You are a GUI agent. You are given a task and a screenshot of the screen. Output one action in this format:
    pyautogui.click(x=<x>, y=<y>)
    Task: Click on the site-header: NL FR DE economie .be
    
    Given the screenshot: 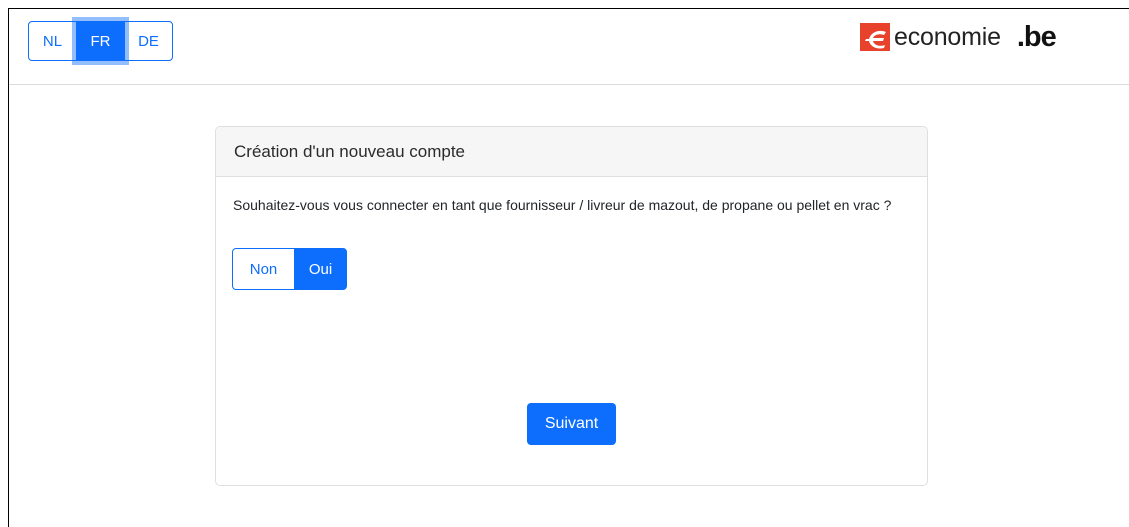 What is the action you would take?
    pyautogui.click(x=569, y=47)
    